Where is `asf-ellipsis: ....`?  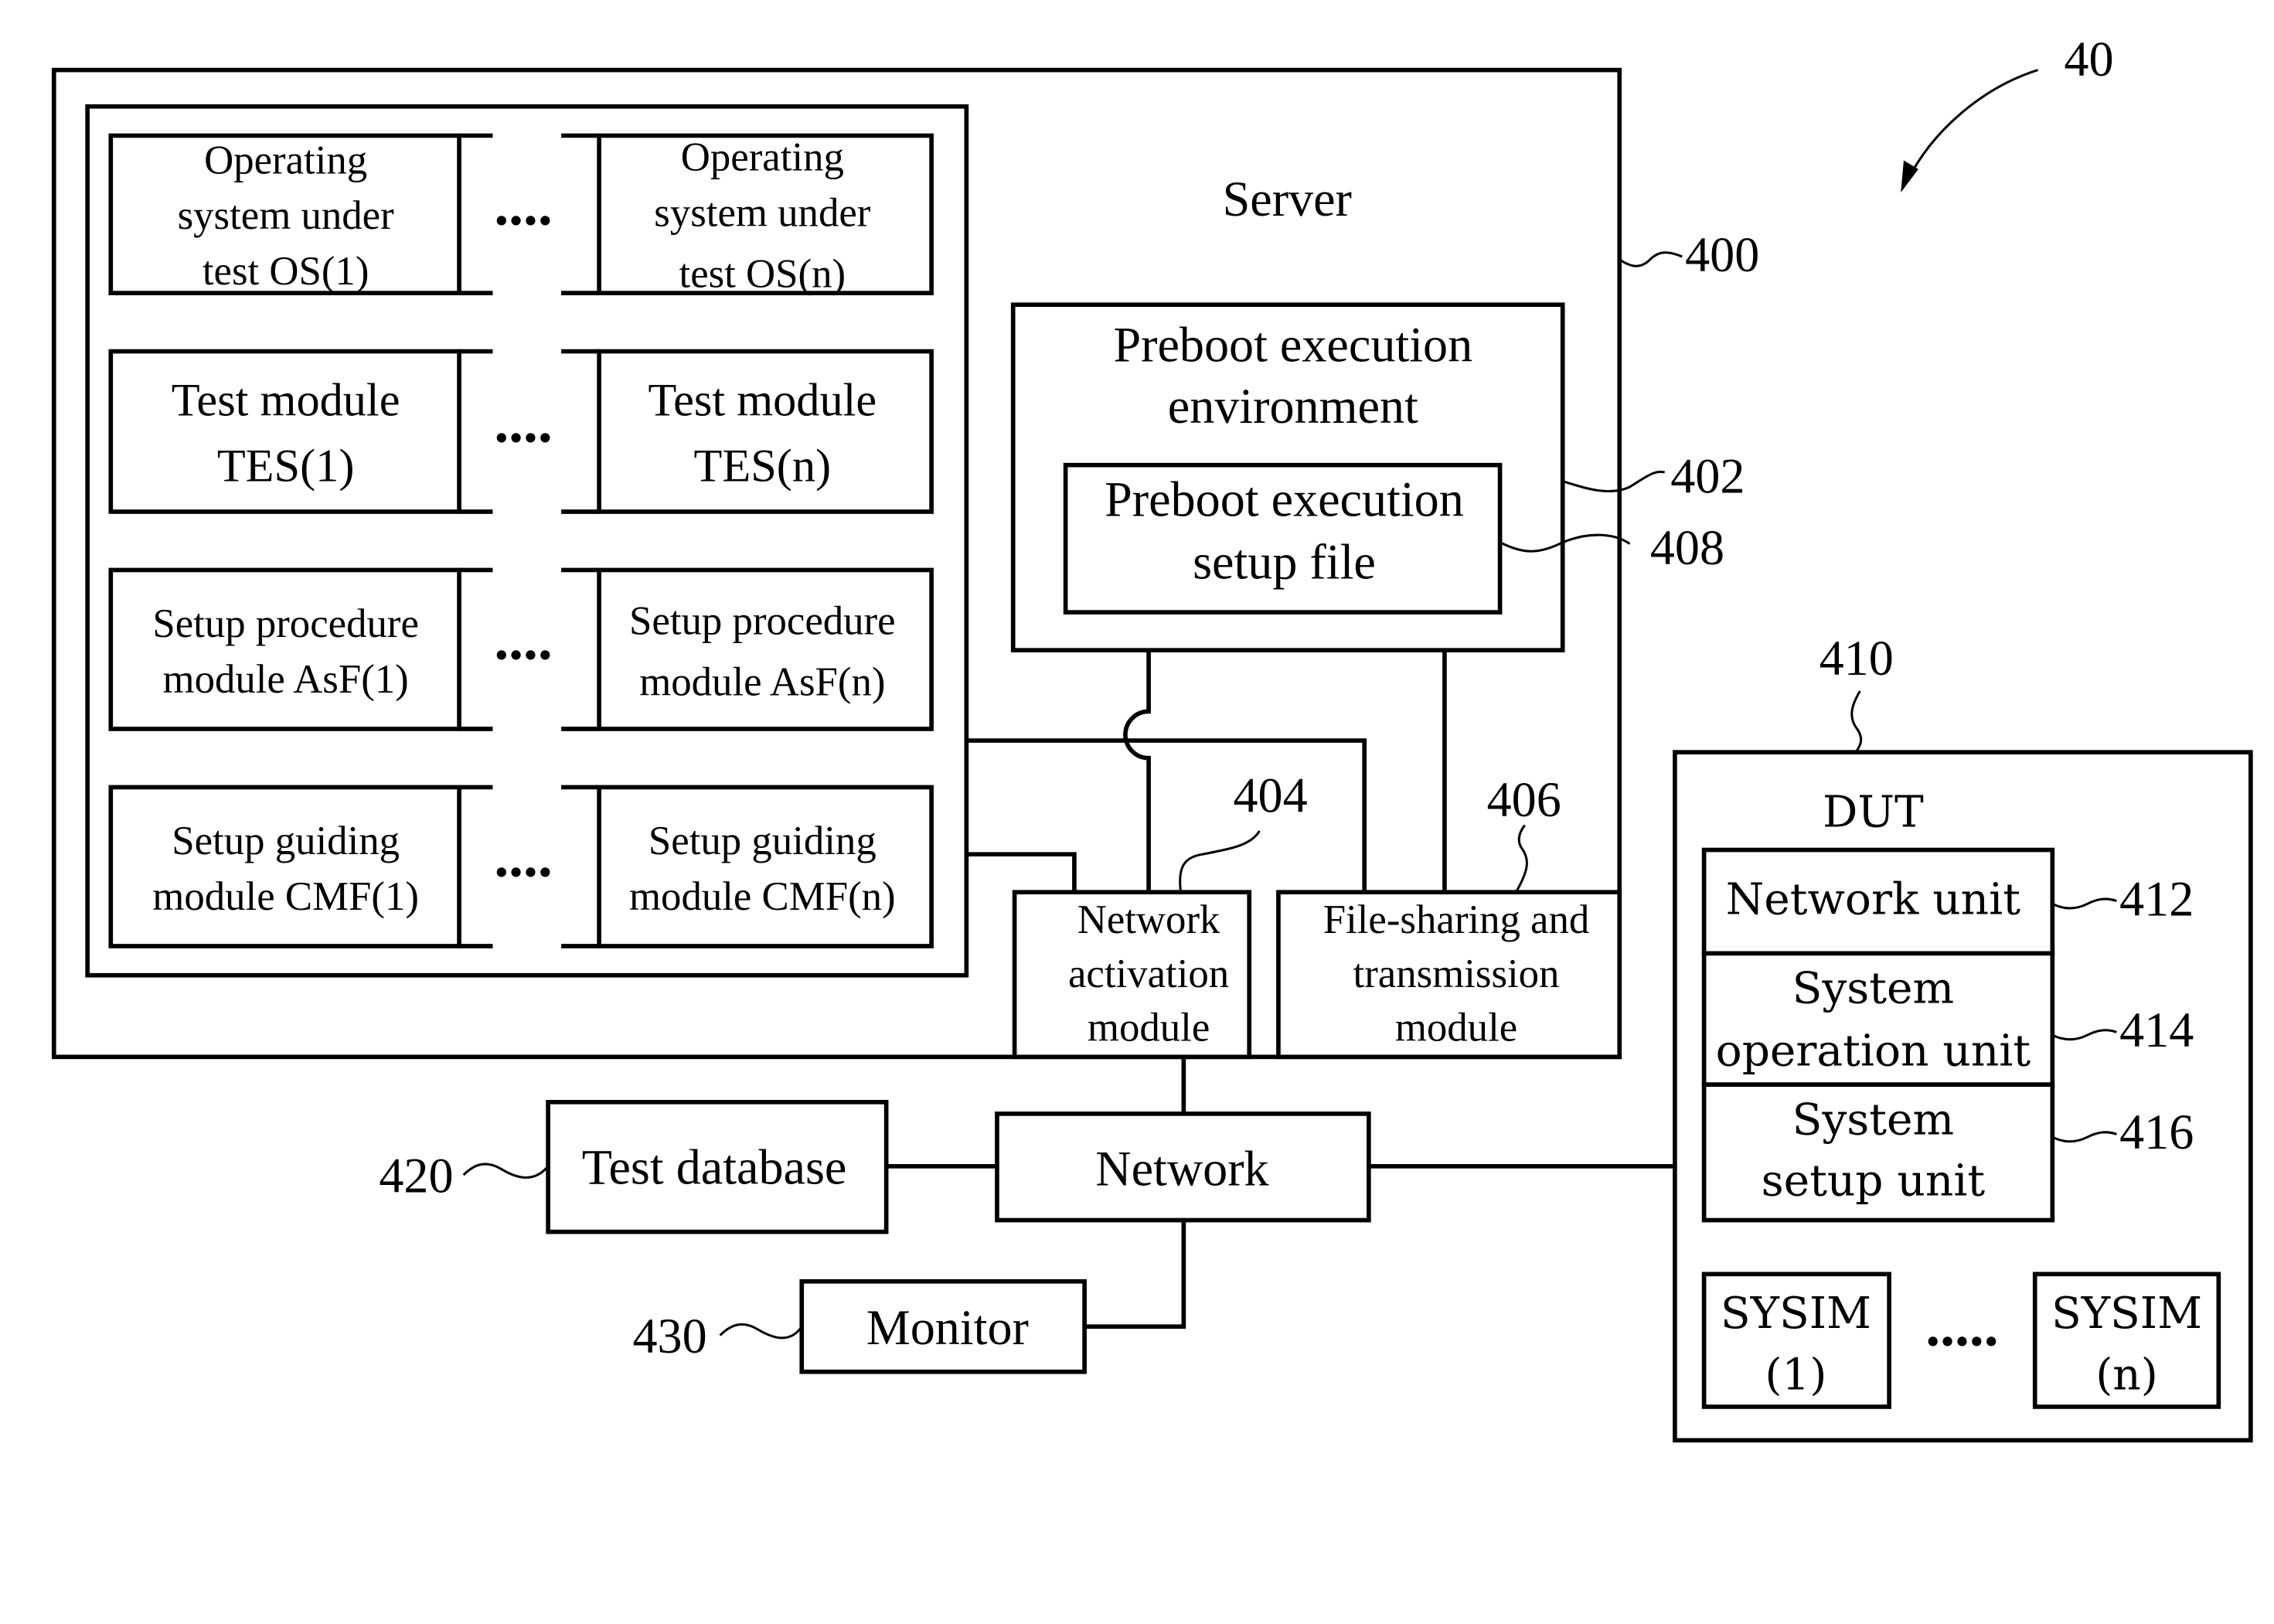
asf-ellipsis: .... is located at coordinates (523, 640).